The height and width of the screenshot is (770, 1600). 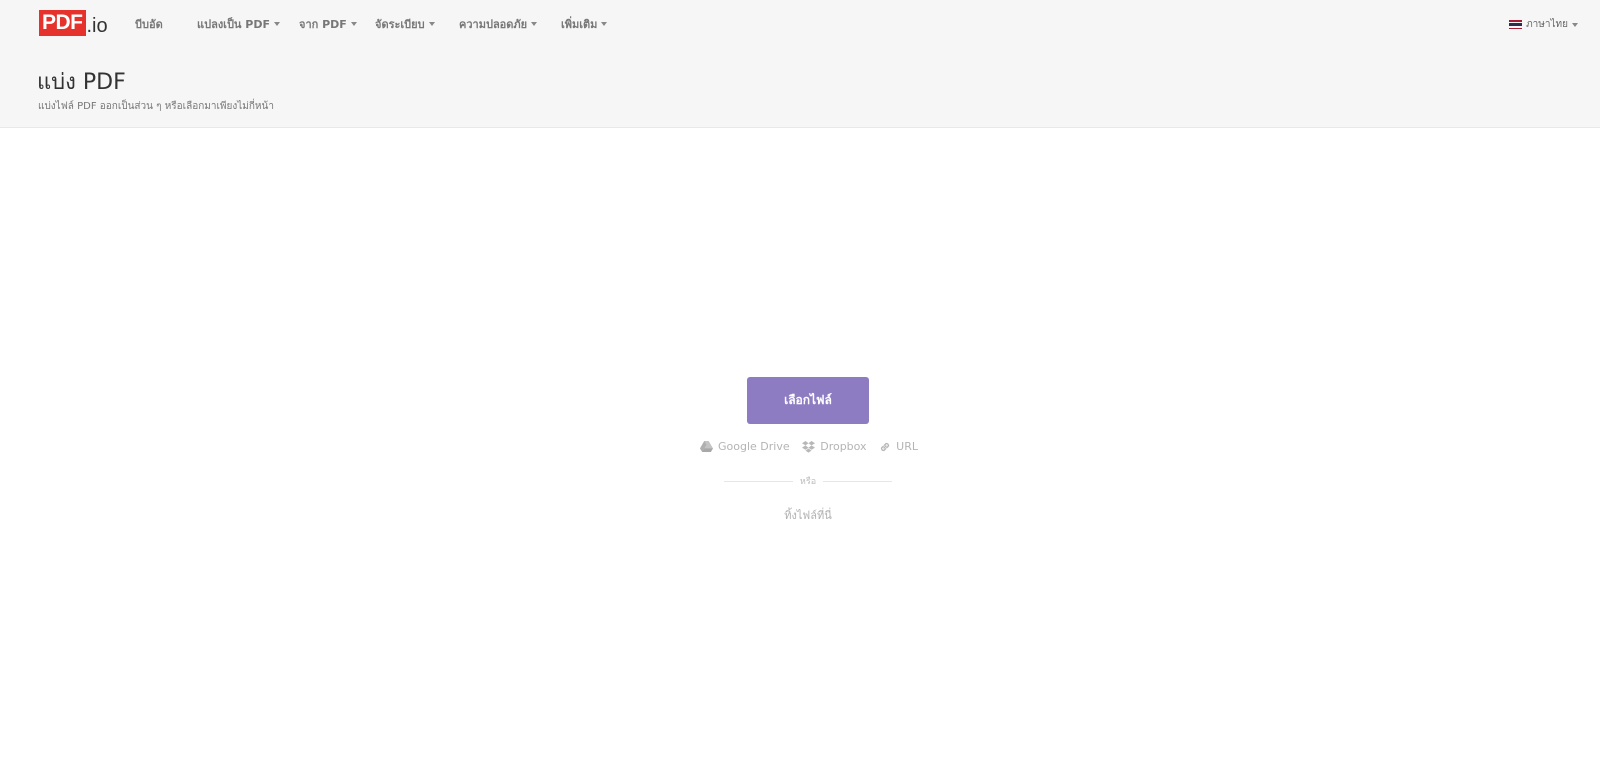 What do you see at coordinates (808, 400) in the screenshot?
I see `choose-file-button: เลือกไฟล์` at bounding box center [808, 400].